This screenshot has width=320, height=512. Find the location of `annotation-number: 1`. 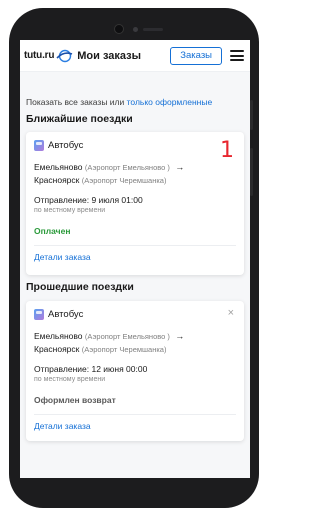

annotation-number: 1 is located at coordinates (227, 150).